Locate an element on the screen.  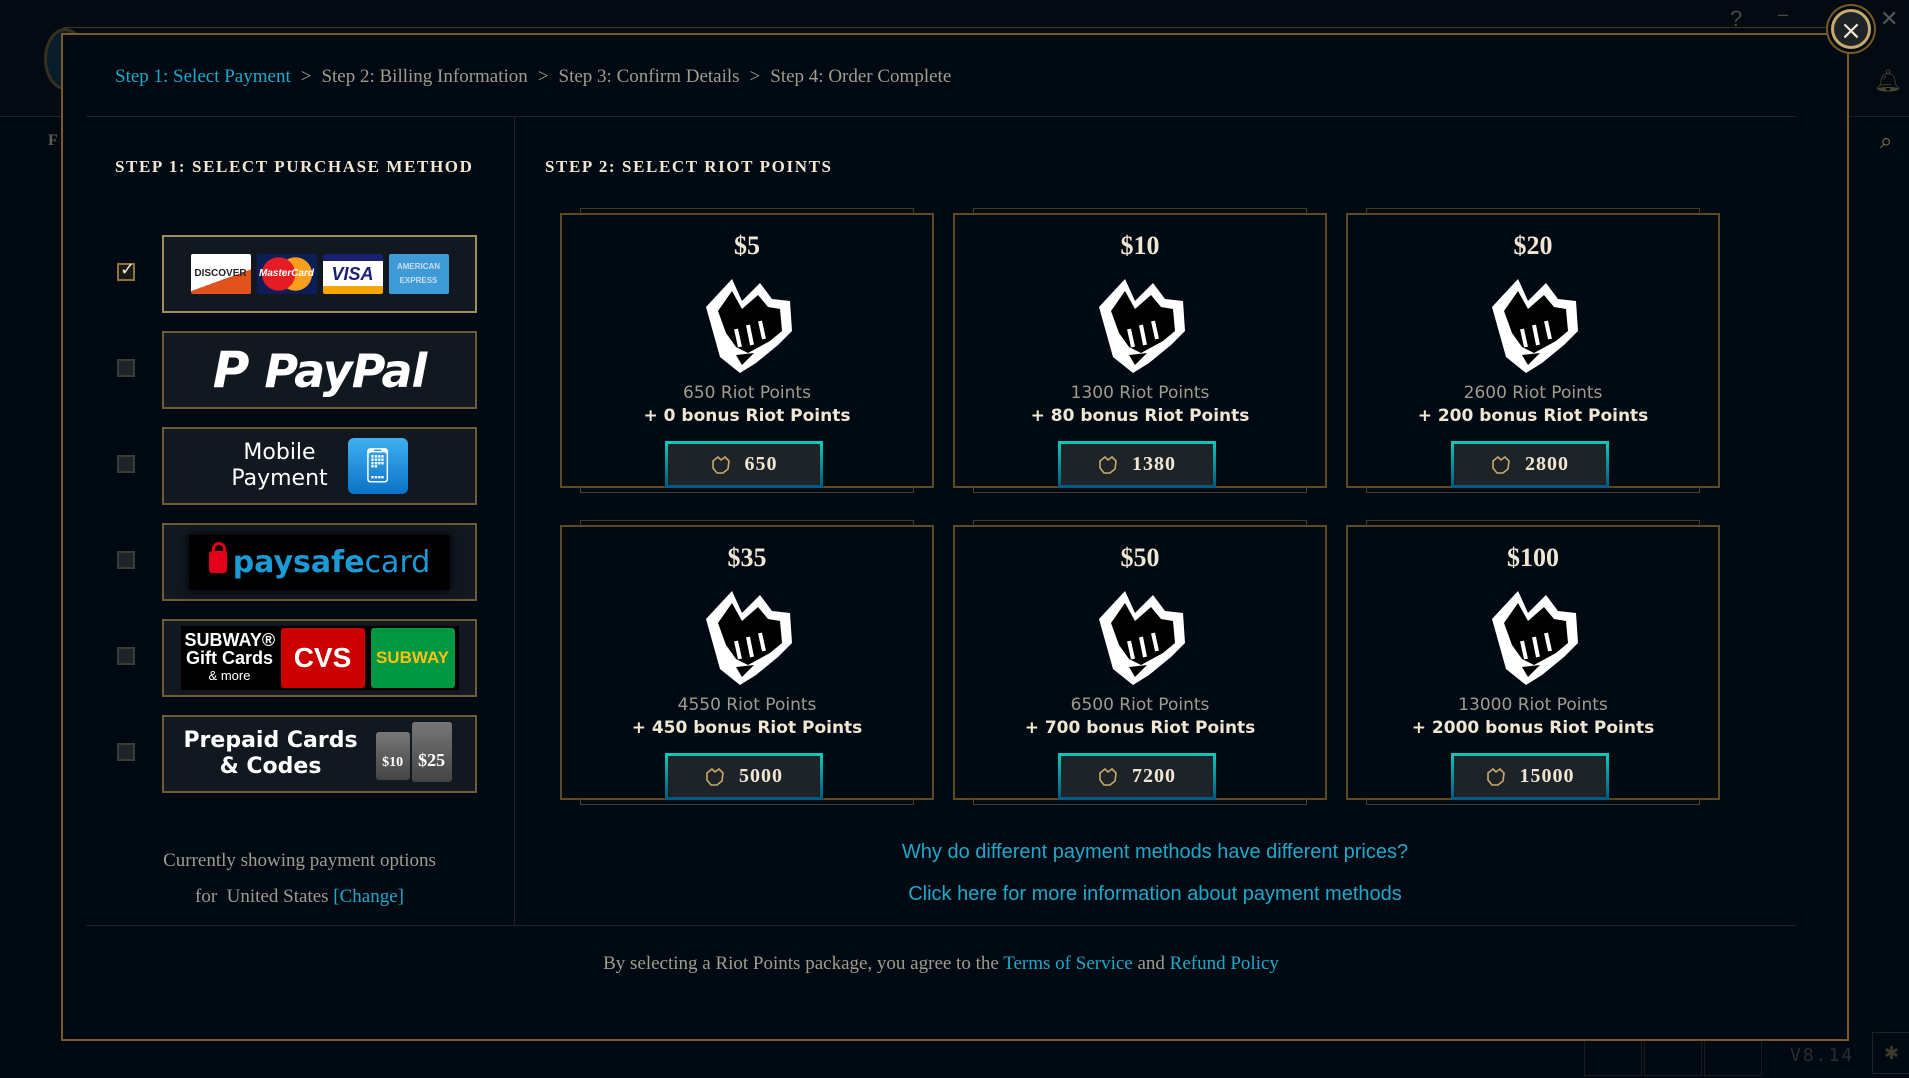
terms-of-service-link: Terms of Service is located at coordinates (1068, 963).